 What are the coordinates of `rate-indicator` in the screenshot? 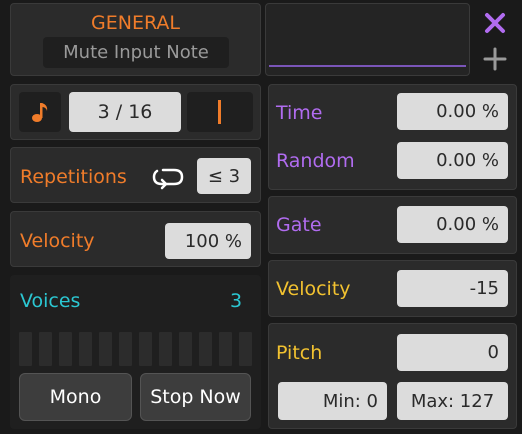 It's located at (220, 112).